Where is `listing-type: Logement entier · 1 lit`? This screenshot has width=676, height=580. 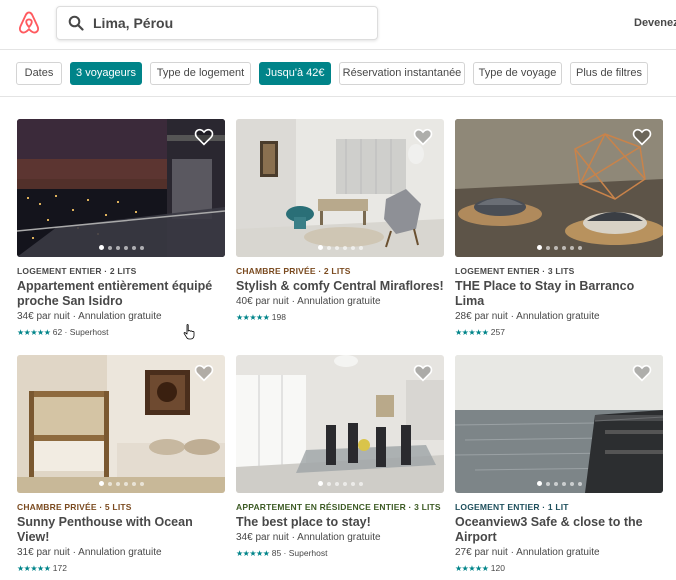
listing-type: Logement entier · 1 lit is located at coordinates (512, 507).